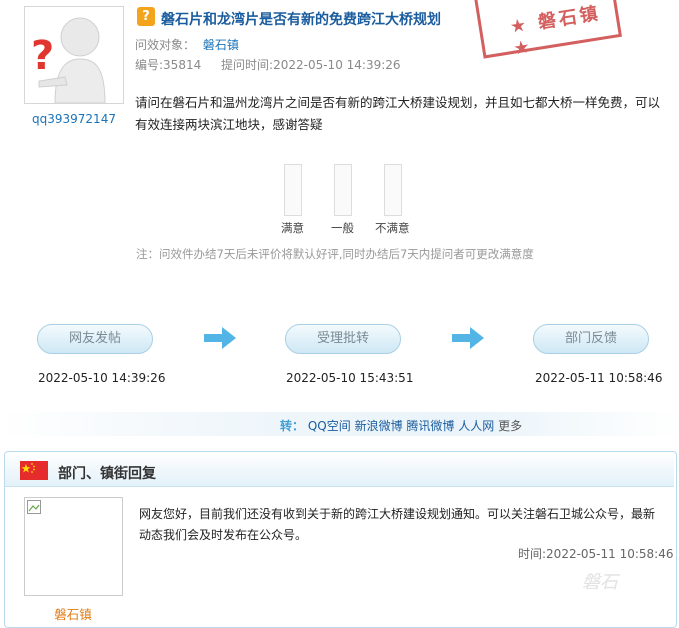  What do you see at coordinates (392, 228) in the screenshot?
I see `rating-label-unsatisfied: 不满意` at bounding box center [392, 228].